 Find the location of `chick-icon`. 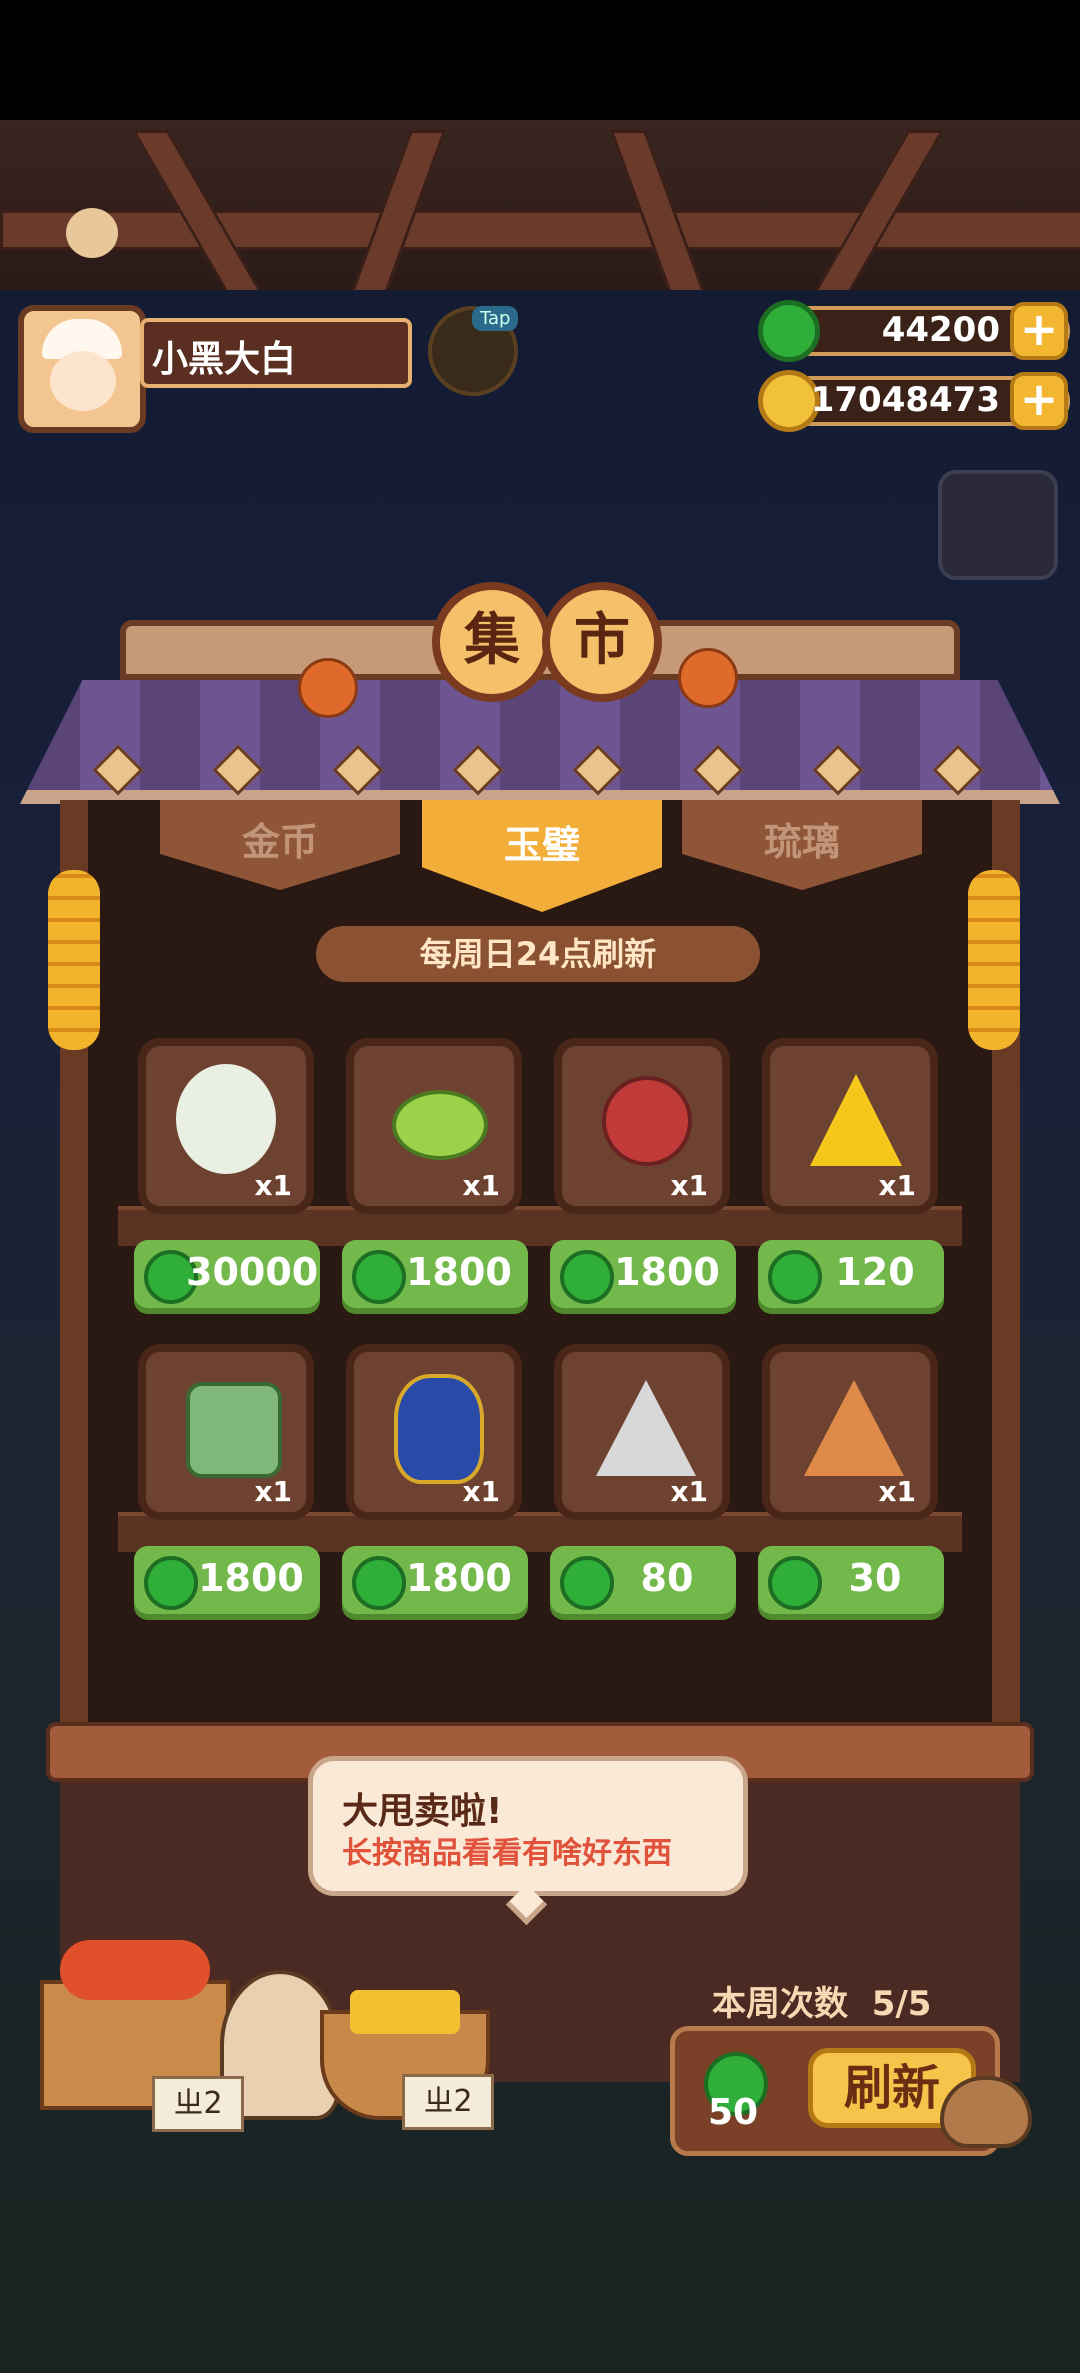

chick-icon is located at coordinates (92, 233).